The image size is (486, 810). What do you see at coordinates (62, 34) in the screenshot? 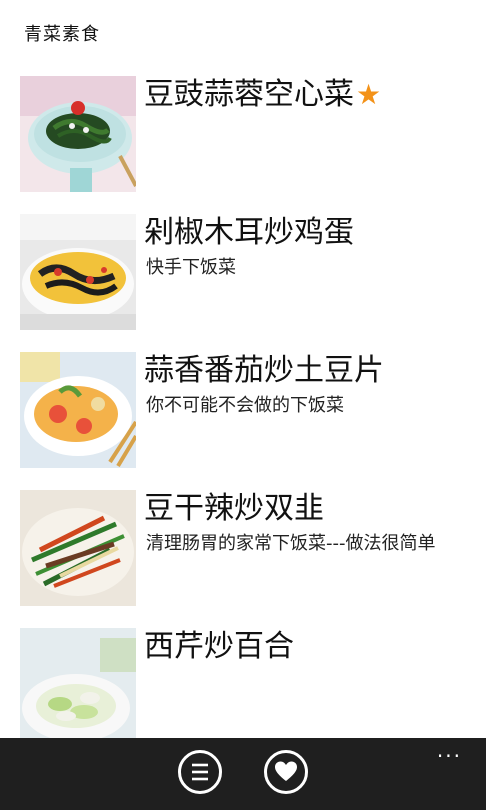
I see `page-title: 青菜素食` at bounding box center [62, 34].